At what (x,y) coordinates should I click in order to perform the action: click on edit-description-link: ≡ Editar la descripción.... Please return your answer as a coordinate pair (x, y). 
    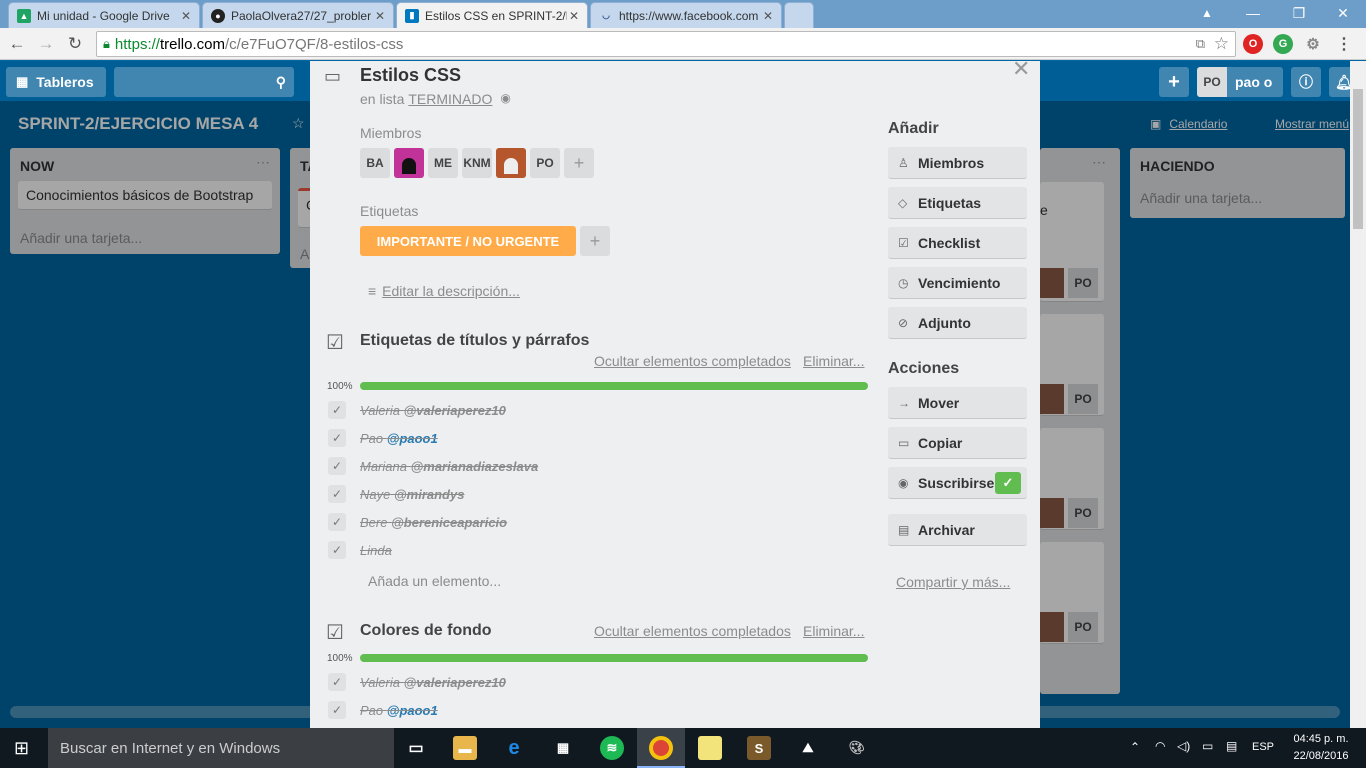
    Looking at the image, I should click on (444, 291).